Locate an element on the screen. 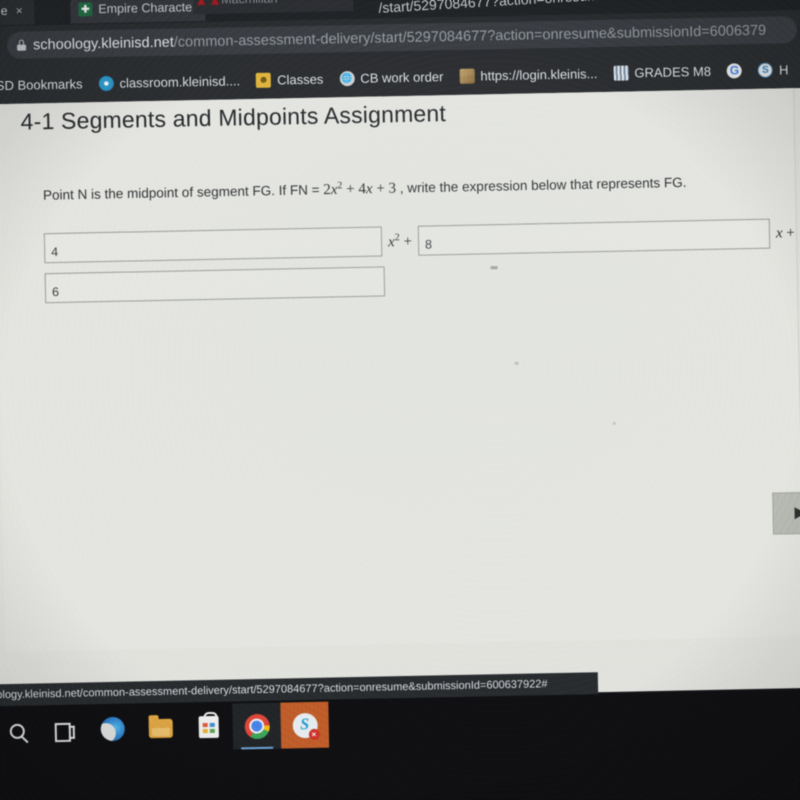 This screenshot has height=800, width=800. bookmark-google: G is located at coordinates (735, 70).